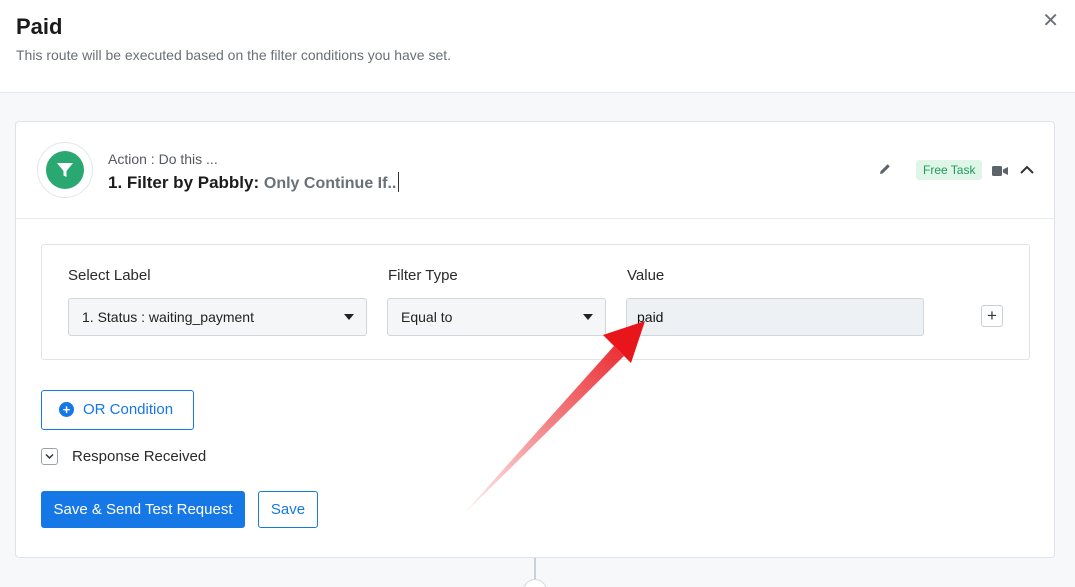 The width and height of the screenshot is (1075, 587). I want to click on add-condition-button: +, so click(992, 316).